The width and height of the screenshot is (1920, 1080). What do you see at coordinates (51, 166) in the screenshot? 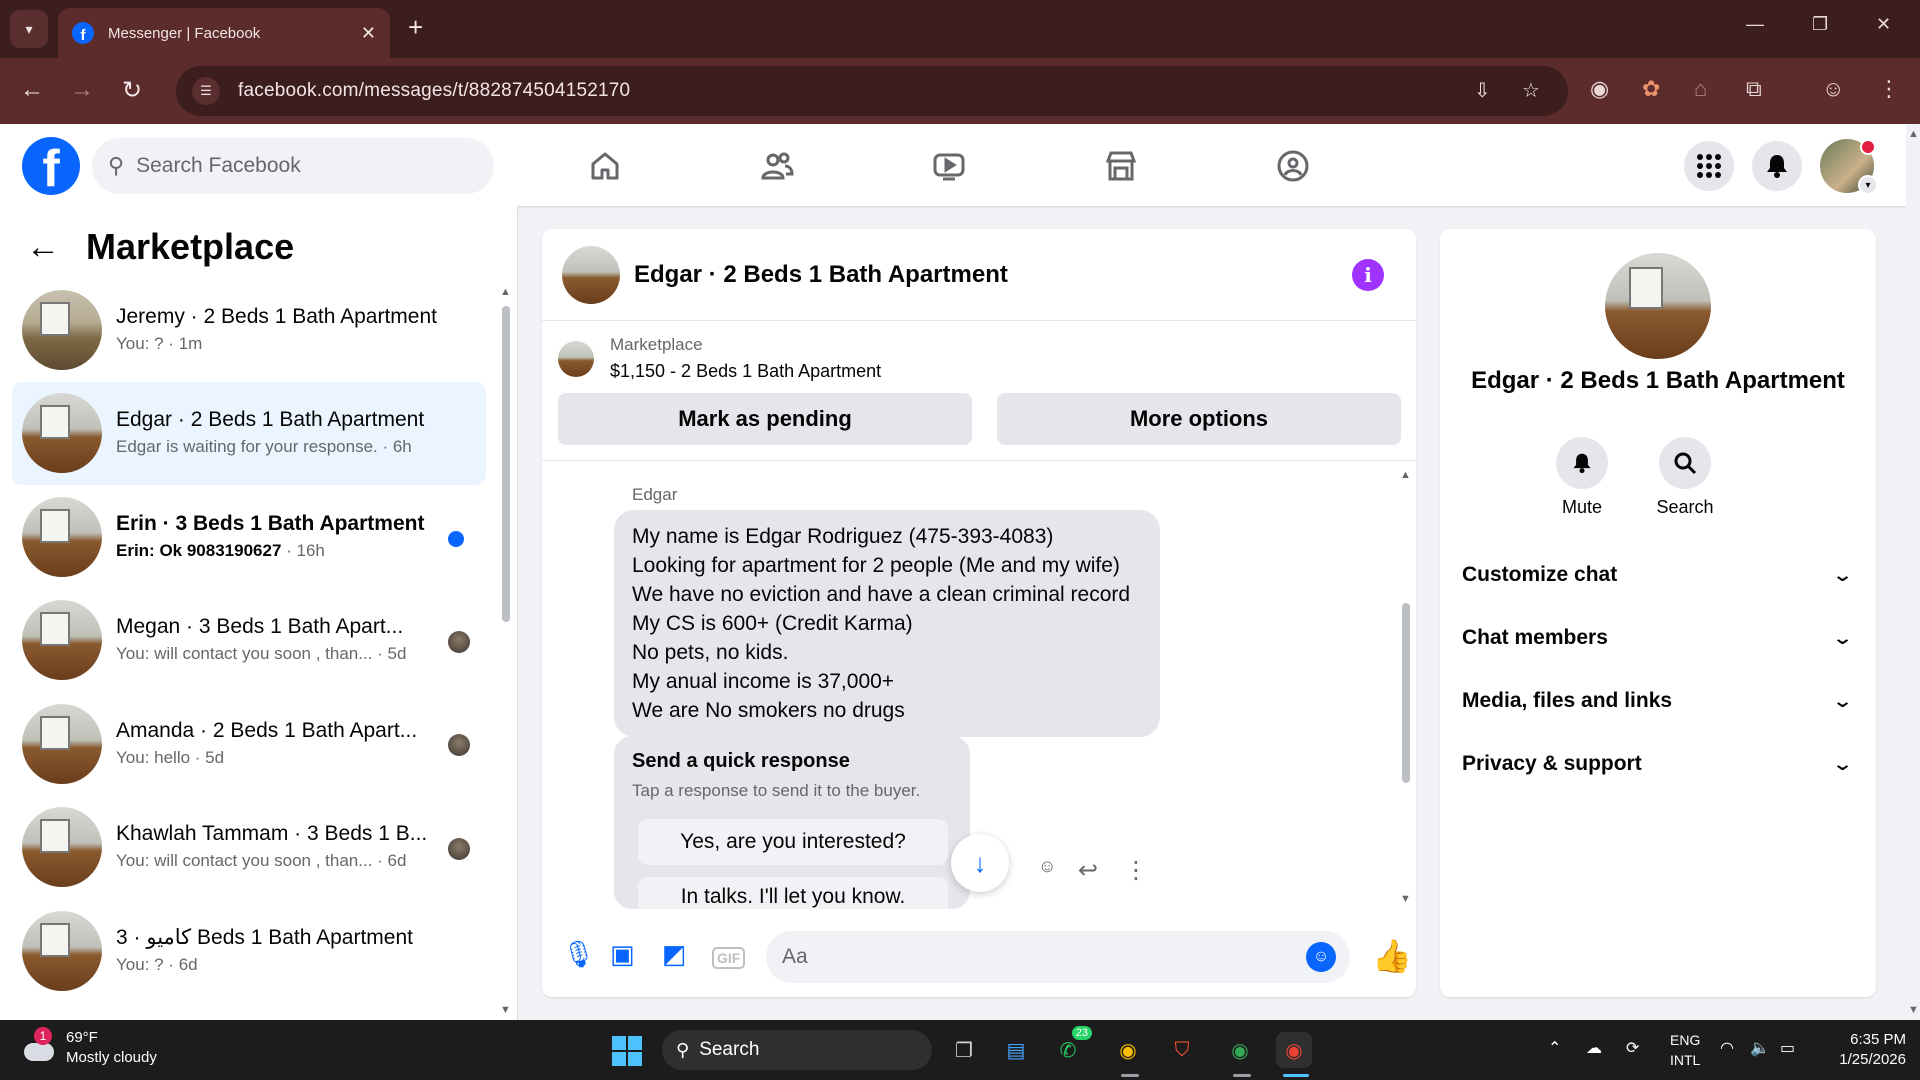
I see `facebook-logo-icon: f` at bounding box center [51, 166].